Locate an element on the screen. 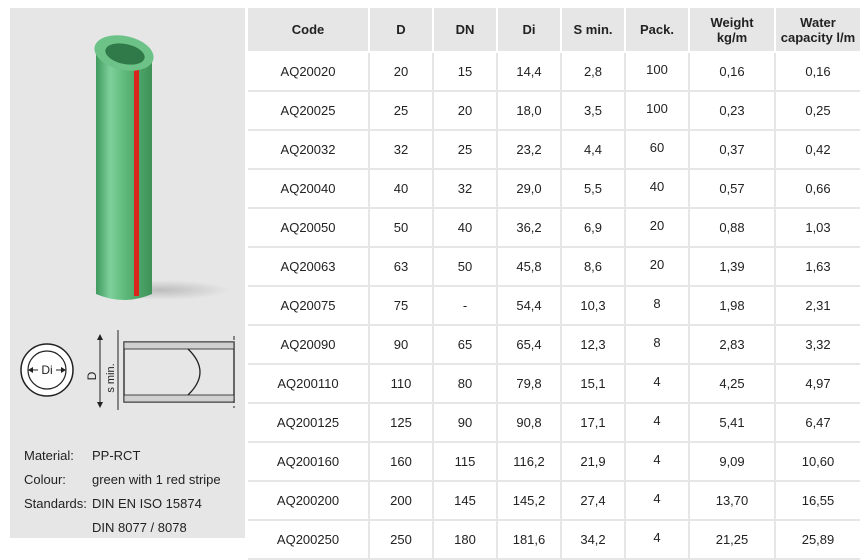 The width and height of the screenshot is (868, 560). cell-dn: 65 is located at coordinates (464, 345).